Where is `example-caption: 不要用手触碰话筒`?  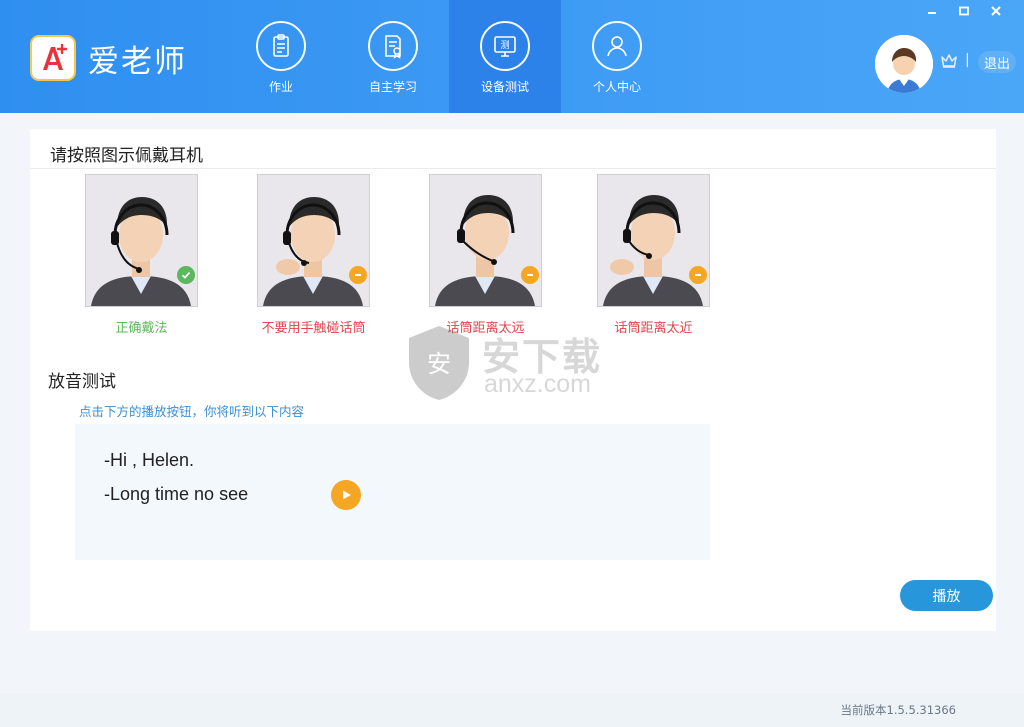 example-caption: 不要用手触碰话筒 is located at coordinates (313, 328).